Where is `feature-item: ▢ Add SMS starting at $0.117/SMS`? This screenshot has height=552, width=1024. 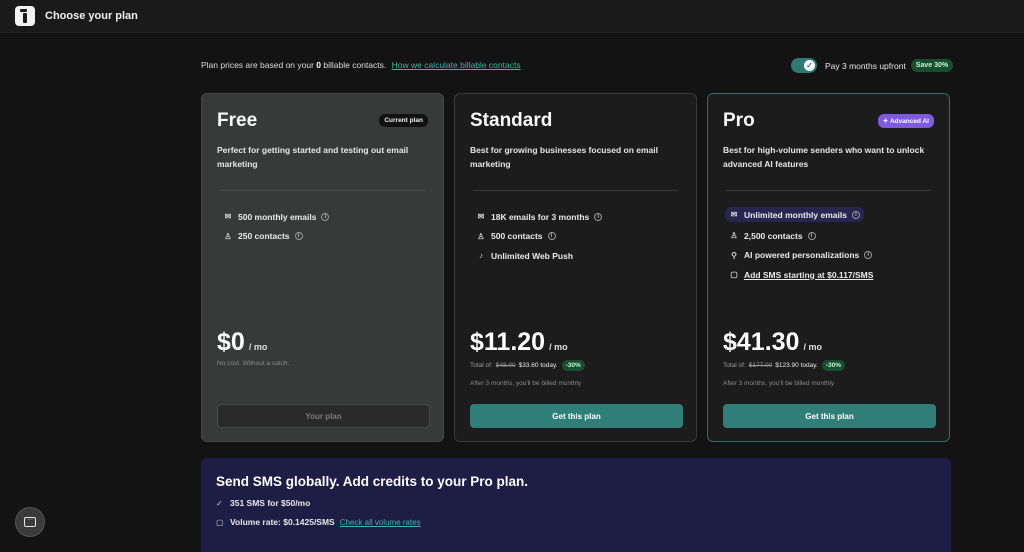
feature-item: ▢ Add SMS starting at $0.117/SMS is located at coordinates (831, 275).